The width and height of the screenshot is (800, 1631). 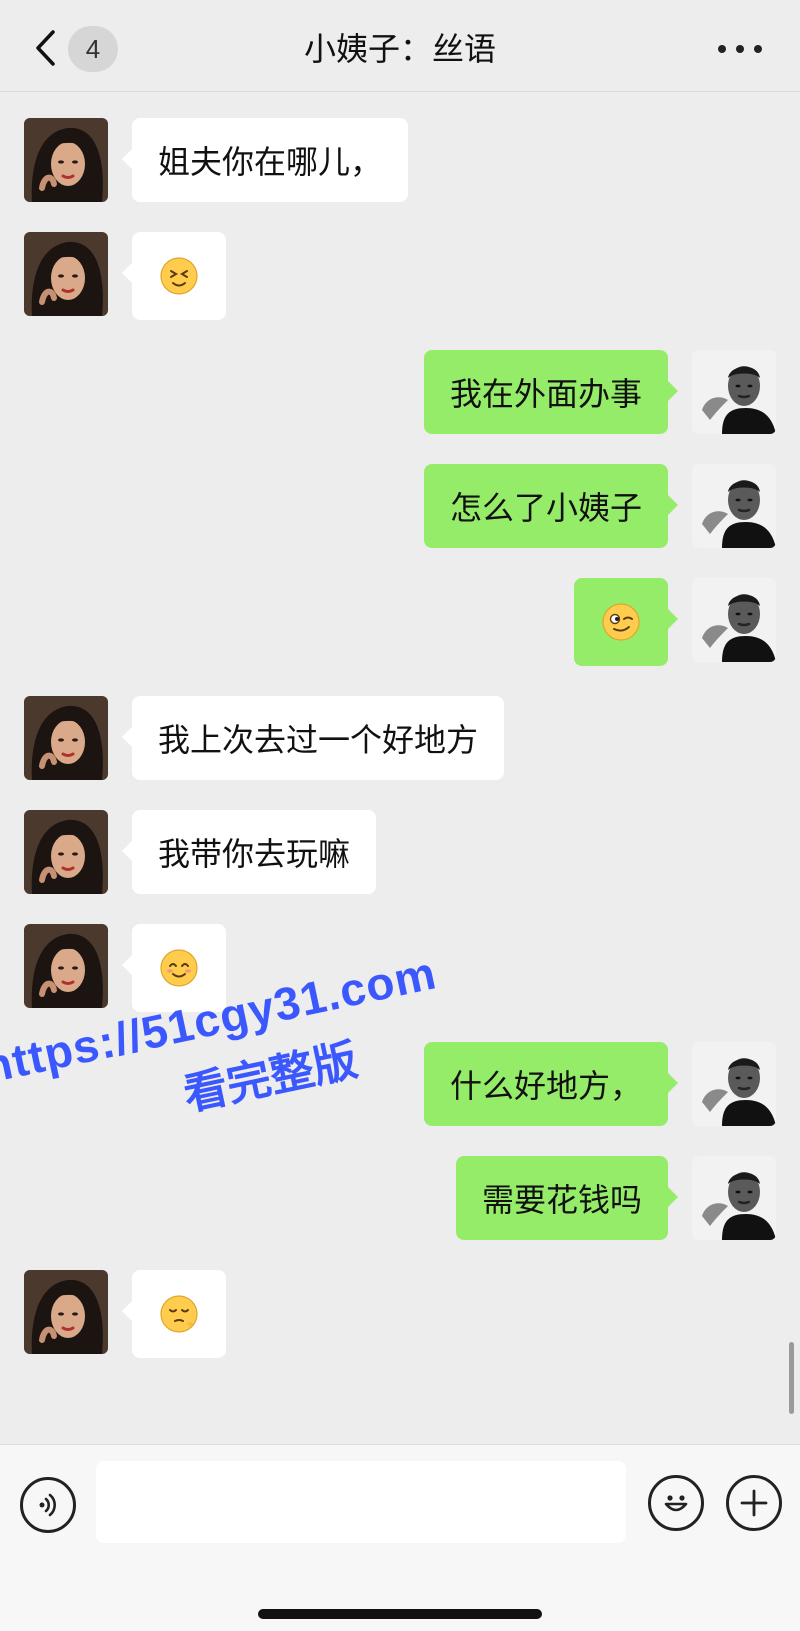 I want to click on scrollbar, so click(x=791, y=1378).